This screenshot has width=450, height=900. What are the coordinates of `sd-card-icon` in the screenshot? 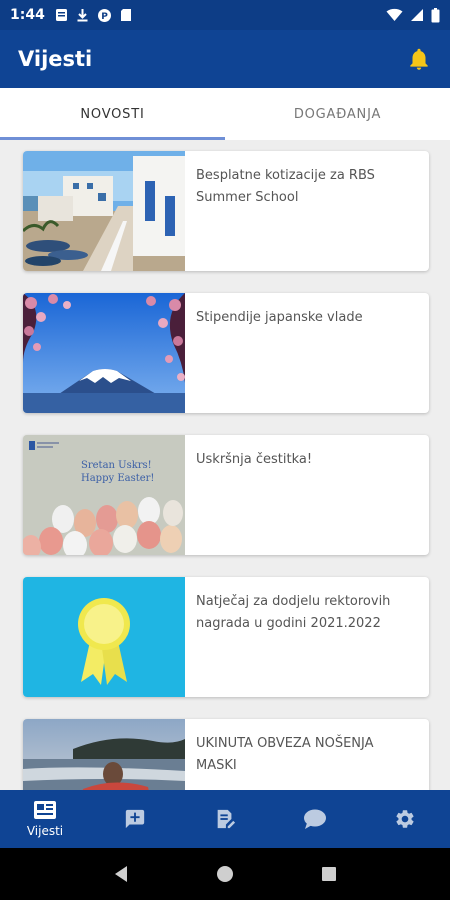 It's located at (125, 15).